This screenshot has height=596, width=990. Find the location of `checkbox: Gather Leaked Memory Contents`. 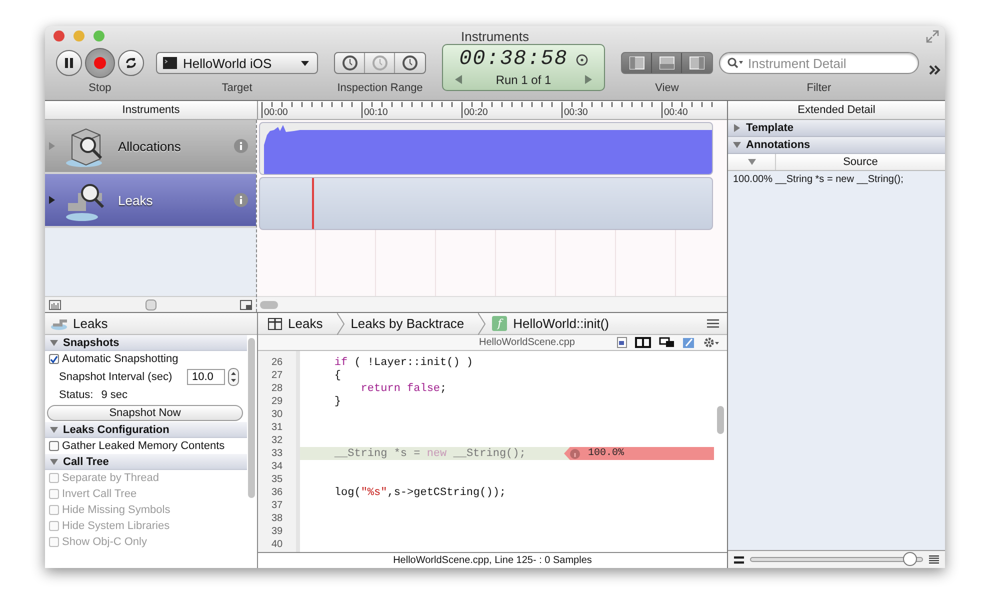

checkbox: Gather Leaked Memory Contents is located at coordinates (137, 446).